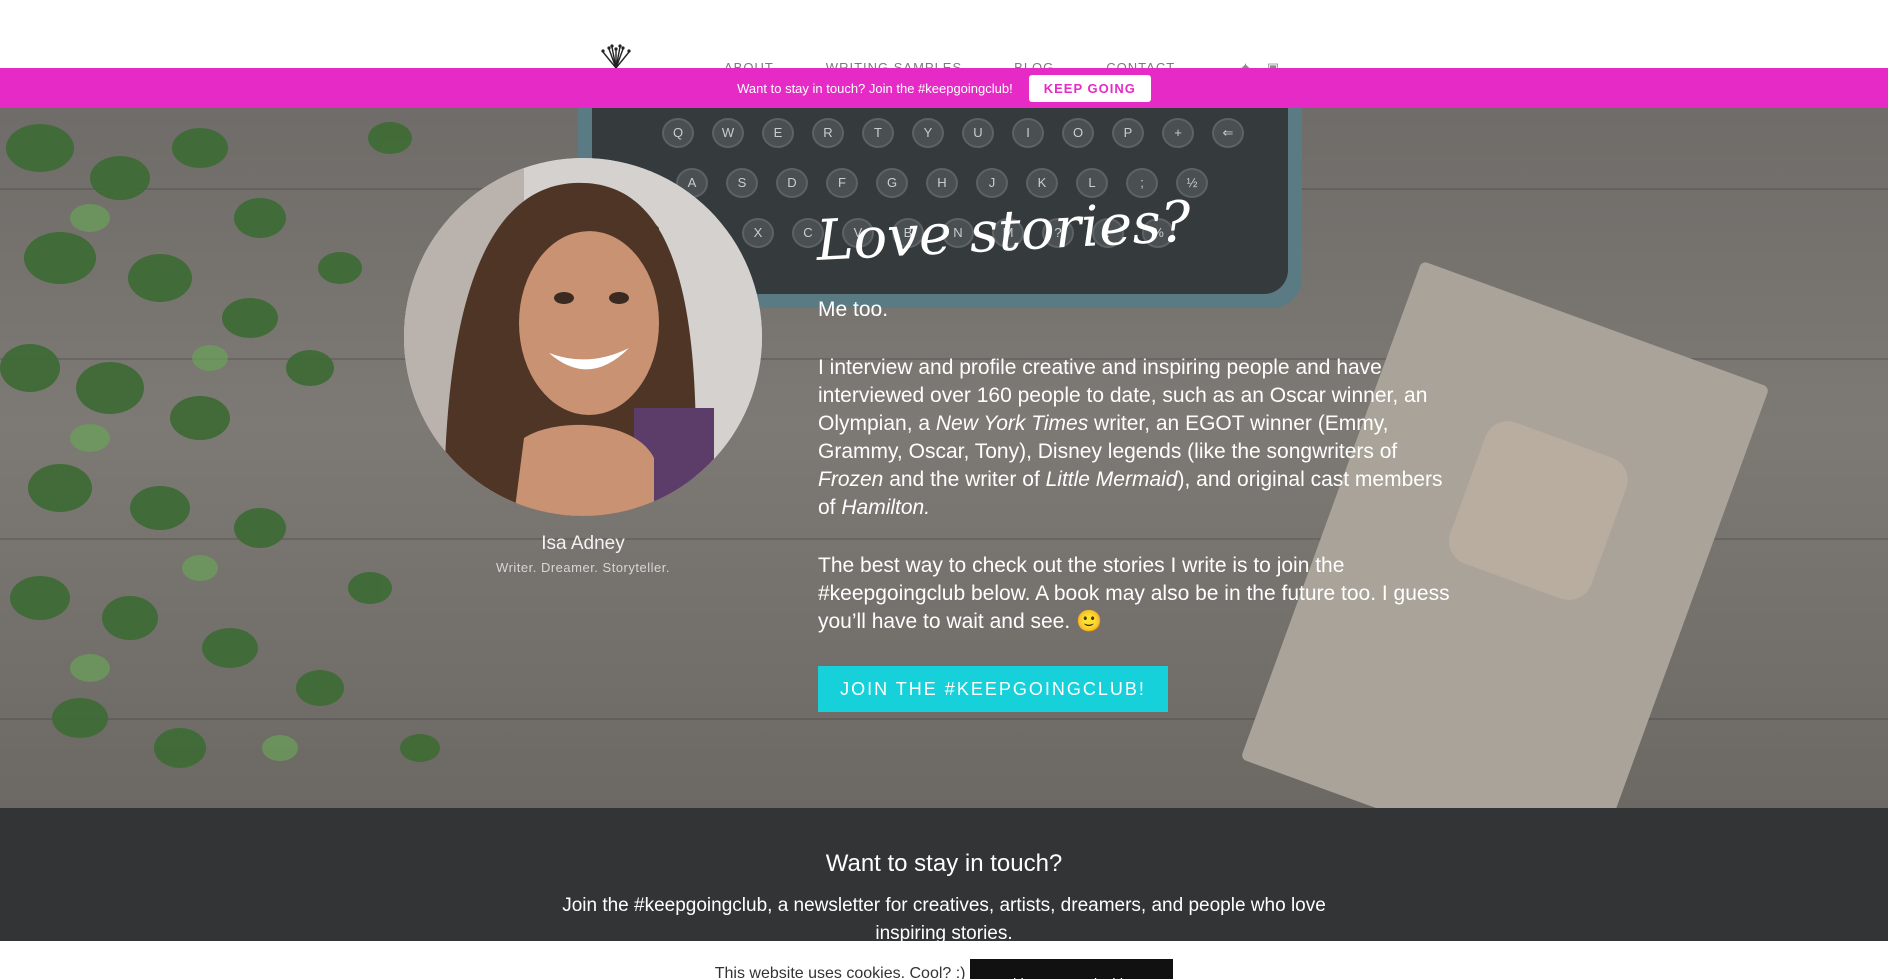 This screenshot has width=1888, height=979. What do you see at coordinates (978, 133) in the screenshot?
I see `typewriter-key: U` at bounding box center [978, 133].